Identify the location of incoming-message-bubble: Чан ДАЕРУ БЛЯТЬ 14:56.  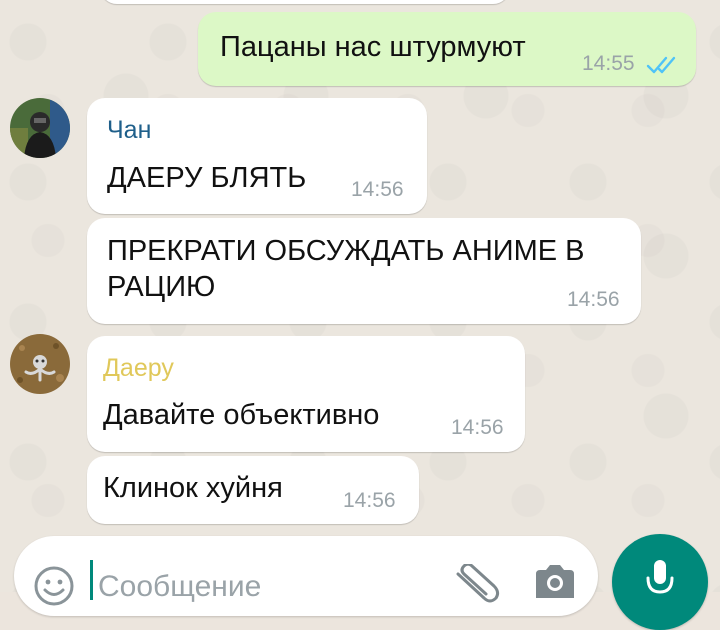
(257, 156).